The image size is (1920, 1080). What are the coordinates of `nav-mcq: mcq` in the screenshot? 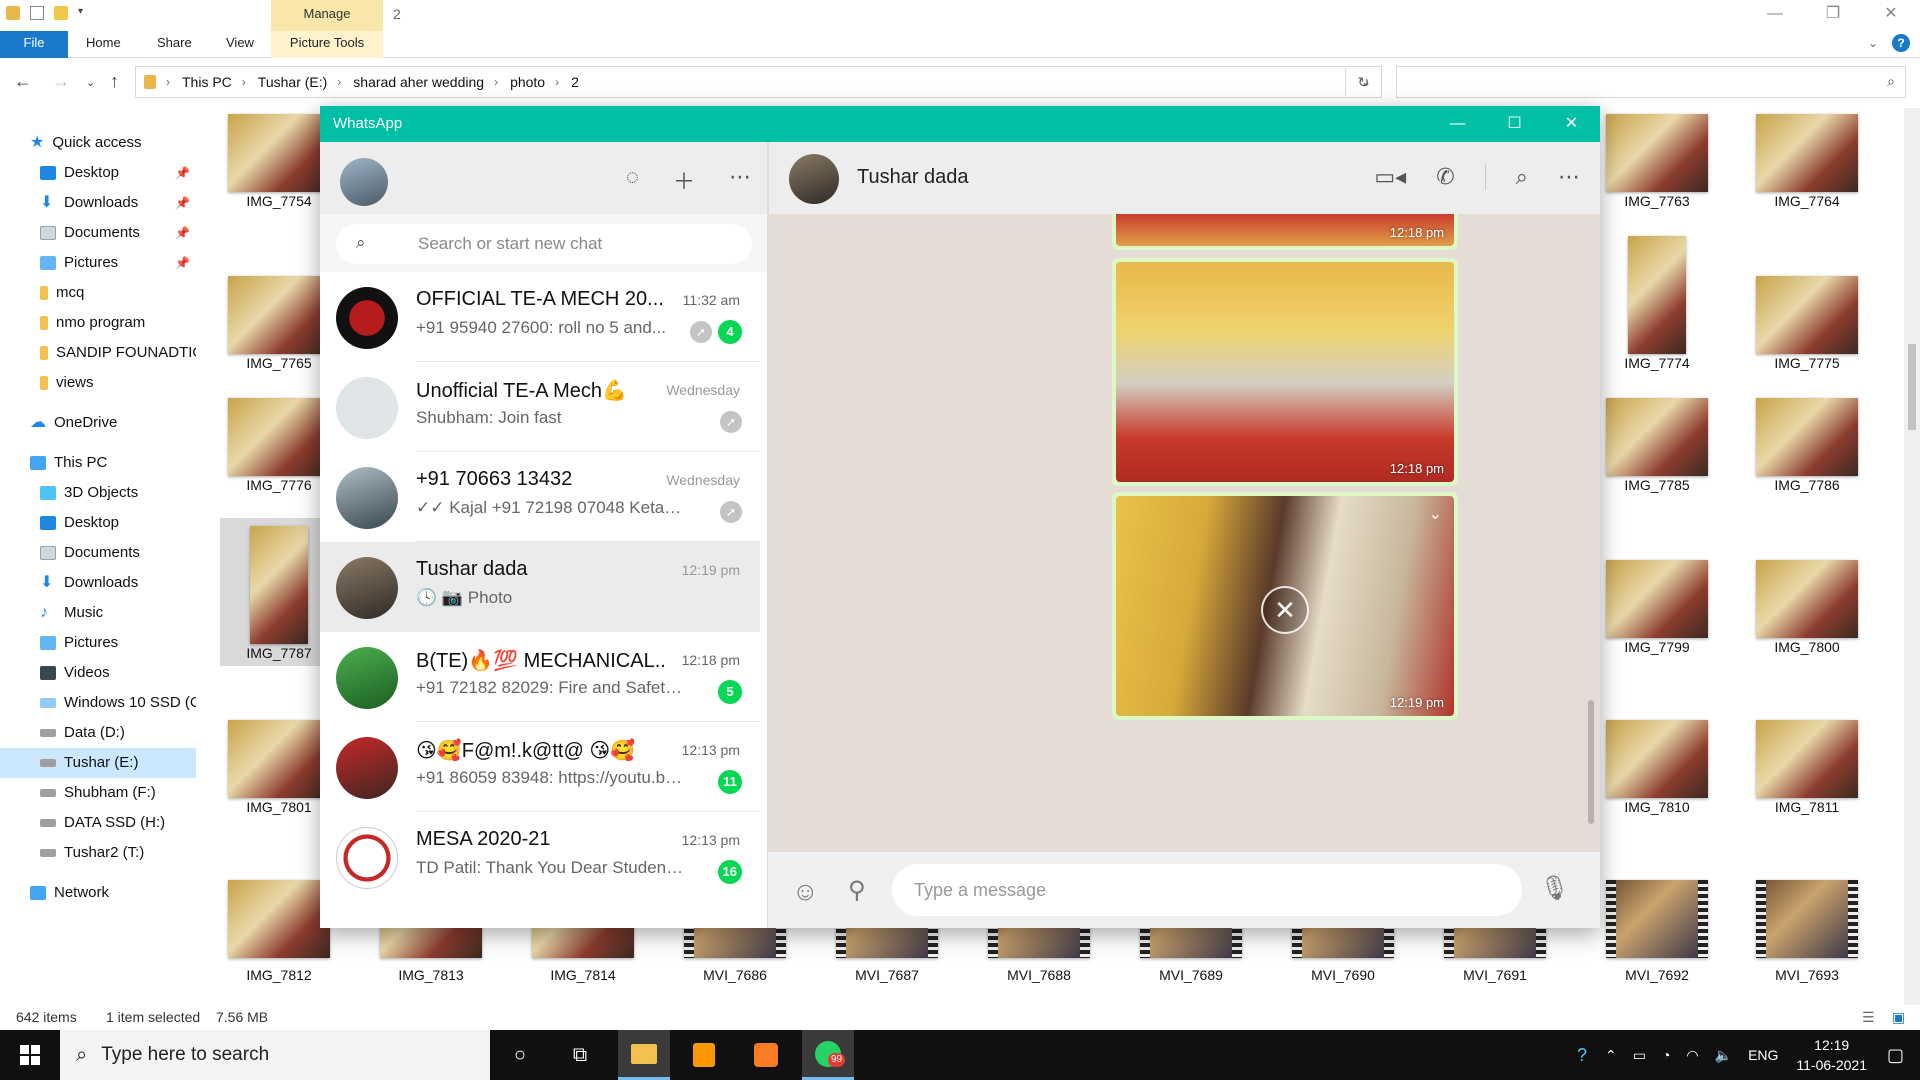 It's located at (118, 293).